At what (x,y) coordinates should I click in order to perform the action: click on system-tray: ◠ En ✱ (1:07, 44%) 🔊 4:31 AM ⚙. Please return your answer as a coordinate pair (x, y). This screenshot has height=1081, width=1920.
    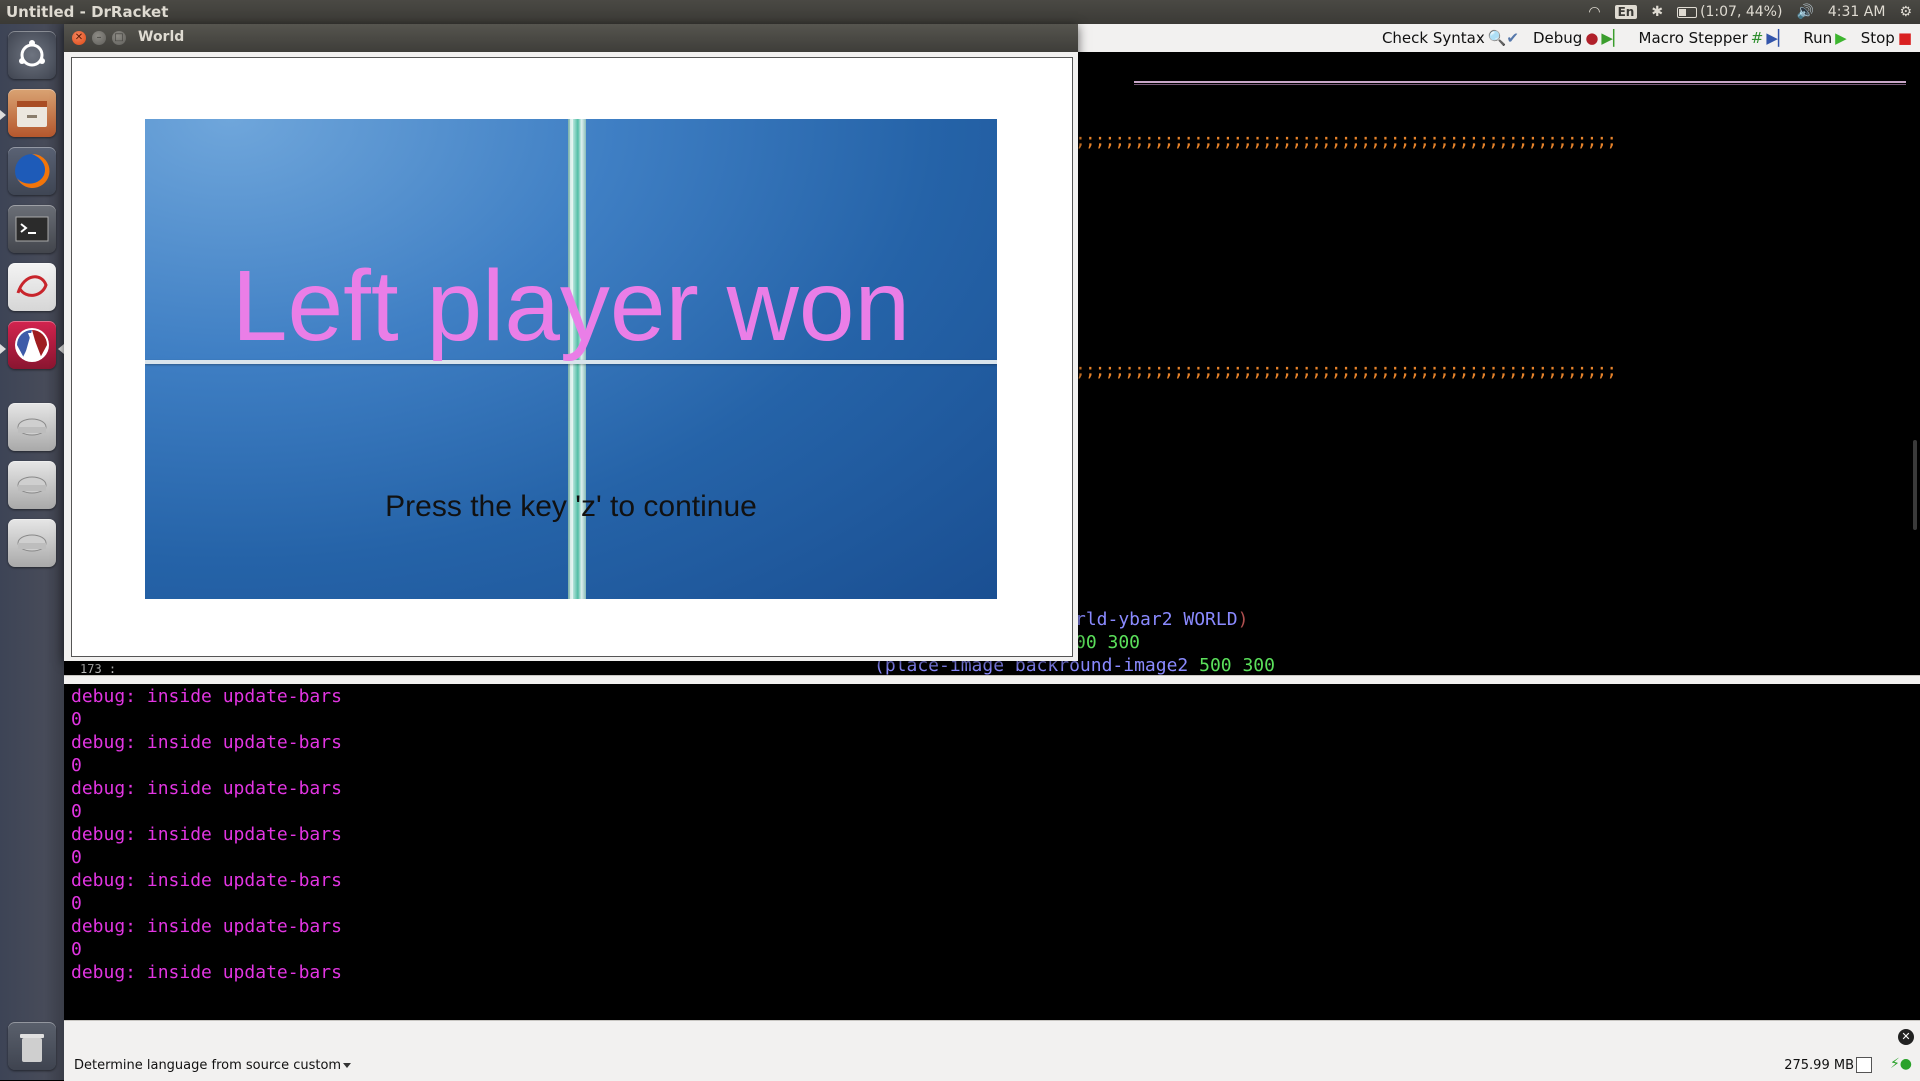
    Looking at the image, I should click on (1750, 12).